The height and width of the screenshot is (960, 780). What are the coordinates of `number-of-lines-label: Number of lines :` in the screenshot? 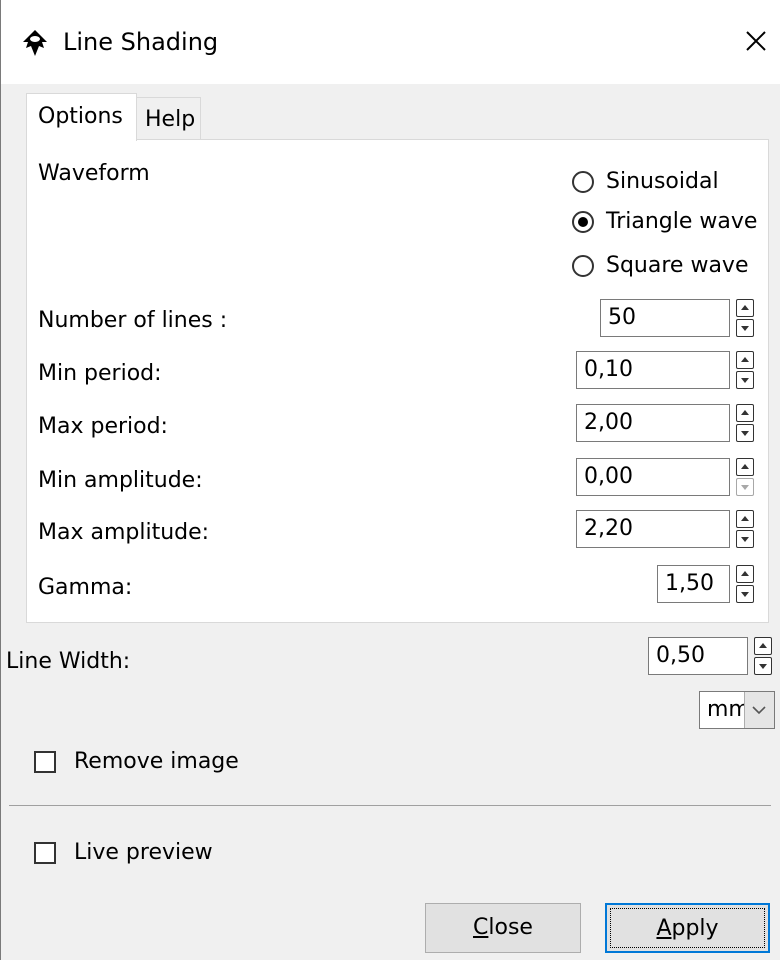 It's located at (133, 320).